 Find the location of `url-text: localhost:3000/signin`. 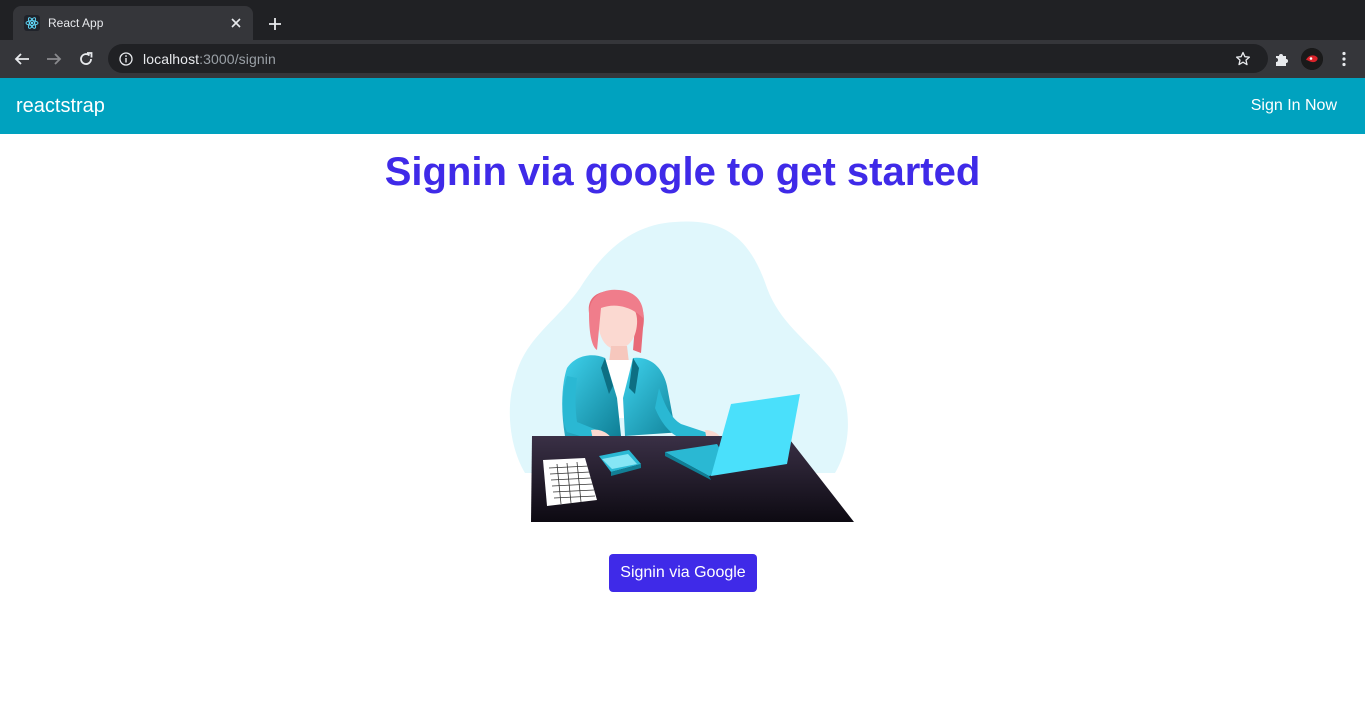

url-text: localhost:3000/signin is located at coordinates (209, 59).